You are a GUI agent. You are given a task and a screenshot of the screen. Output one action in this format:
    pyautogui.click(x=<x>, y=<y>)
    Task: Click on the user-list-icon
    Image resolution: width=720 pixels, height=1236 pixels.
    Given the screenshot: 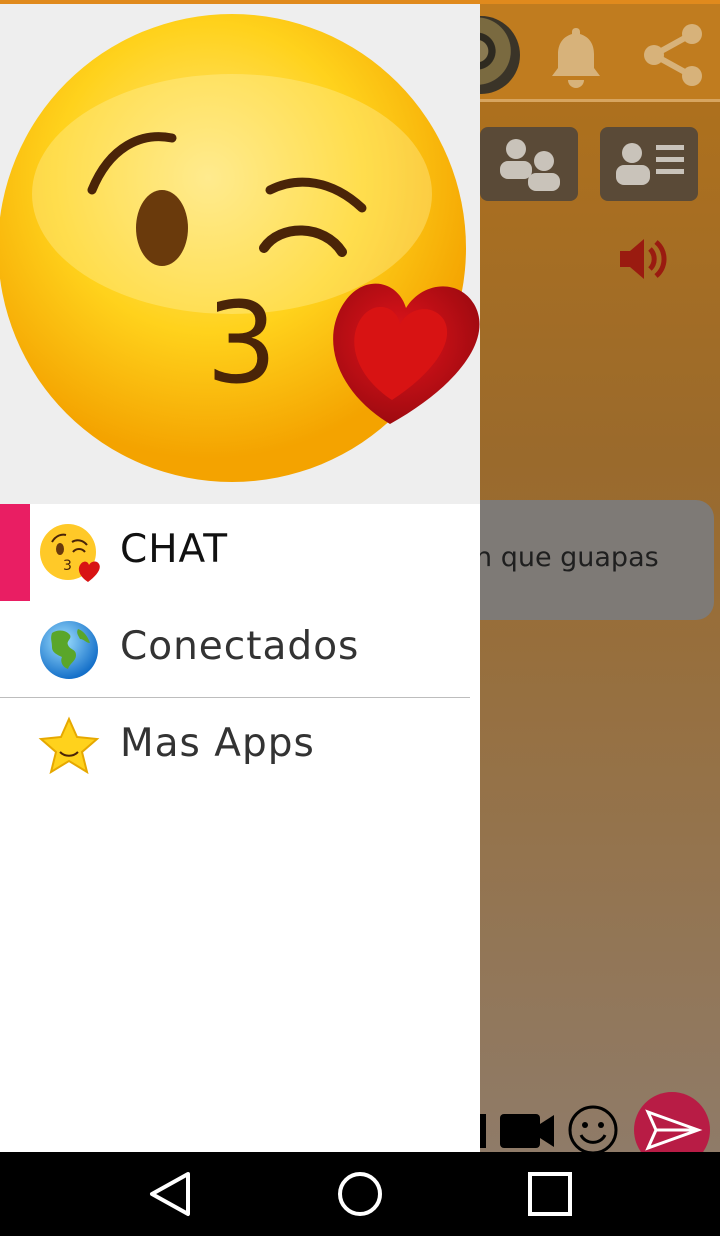 What is the action you would take?
    pyautogui.click(x=650, y=164)
    